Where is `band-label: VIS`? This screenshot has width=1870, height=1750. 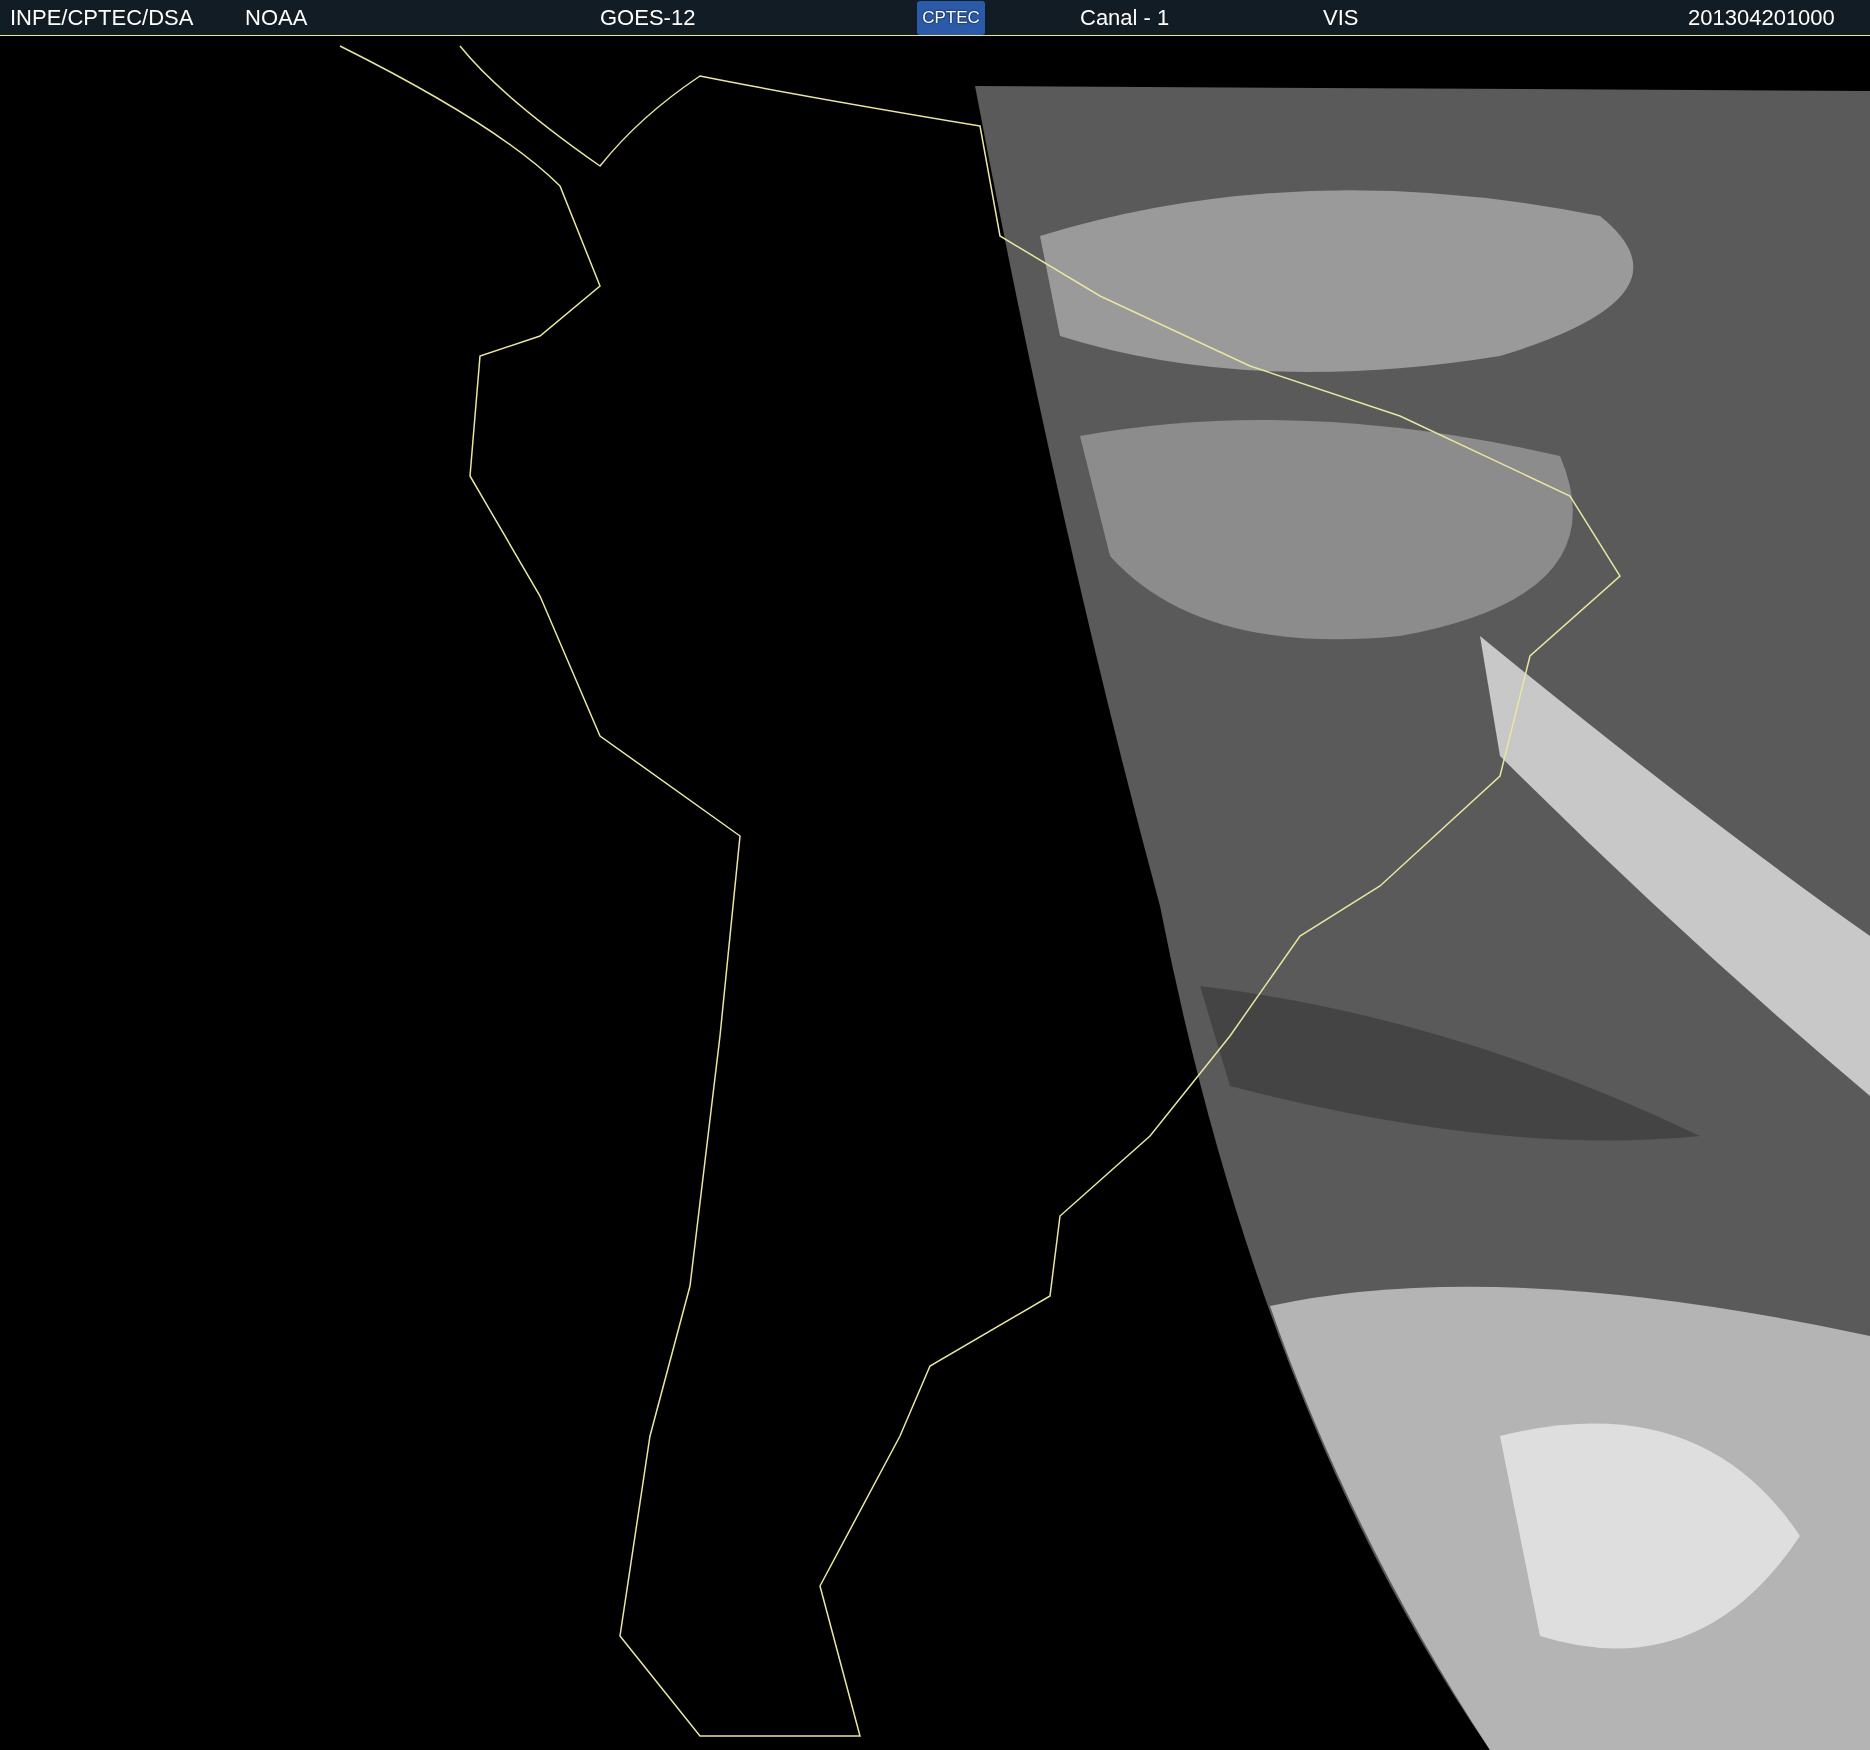 band-label: VIS is located at coordinates (1341, 17).